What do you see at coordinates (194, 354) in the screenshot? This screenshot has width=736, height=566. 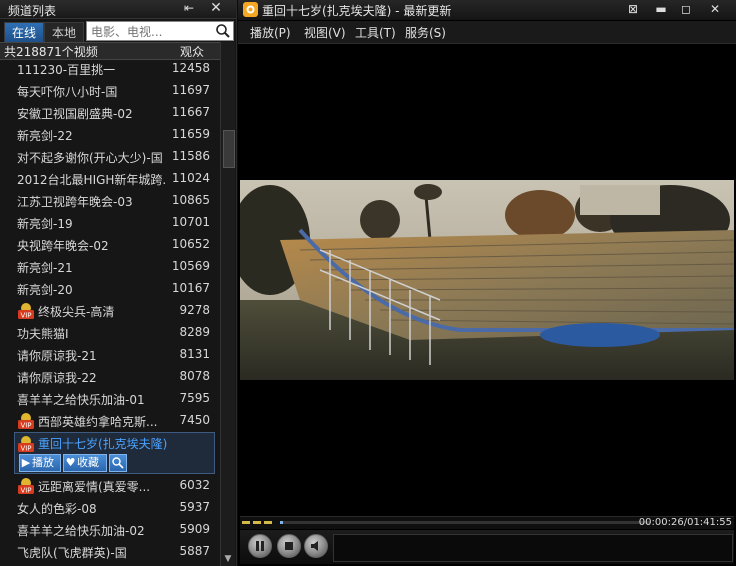 I see `list-item-viewers: 8131` at bounding box center [194, 354].